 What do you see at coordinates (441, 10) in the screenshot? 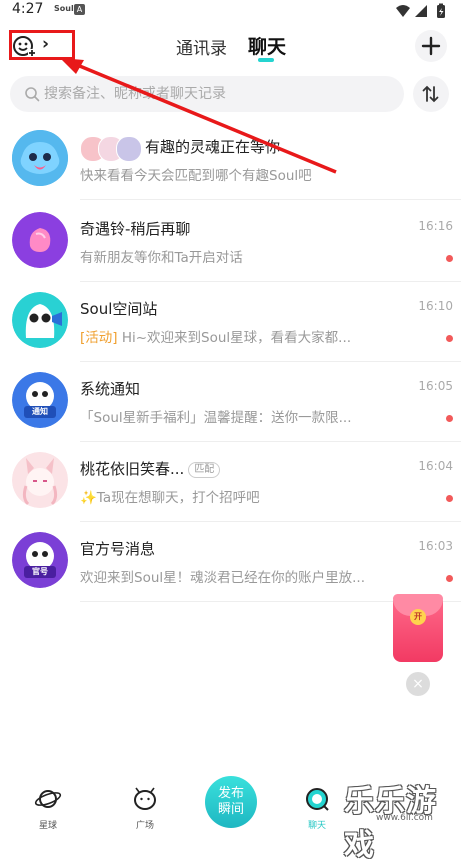
I see `battery-icon` at bounding box center [441, 10].